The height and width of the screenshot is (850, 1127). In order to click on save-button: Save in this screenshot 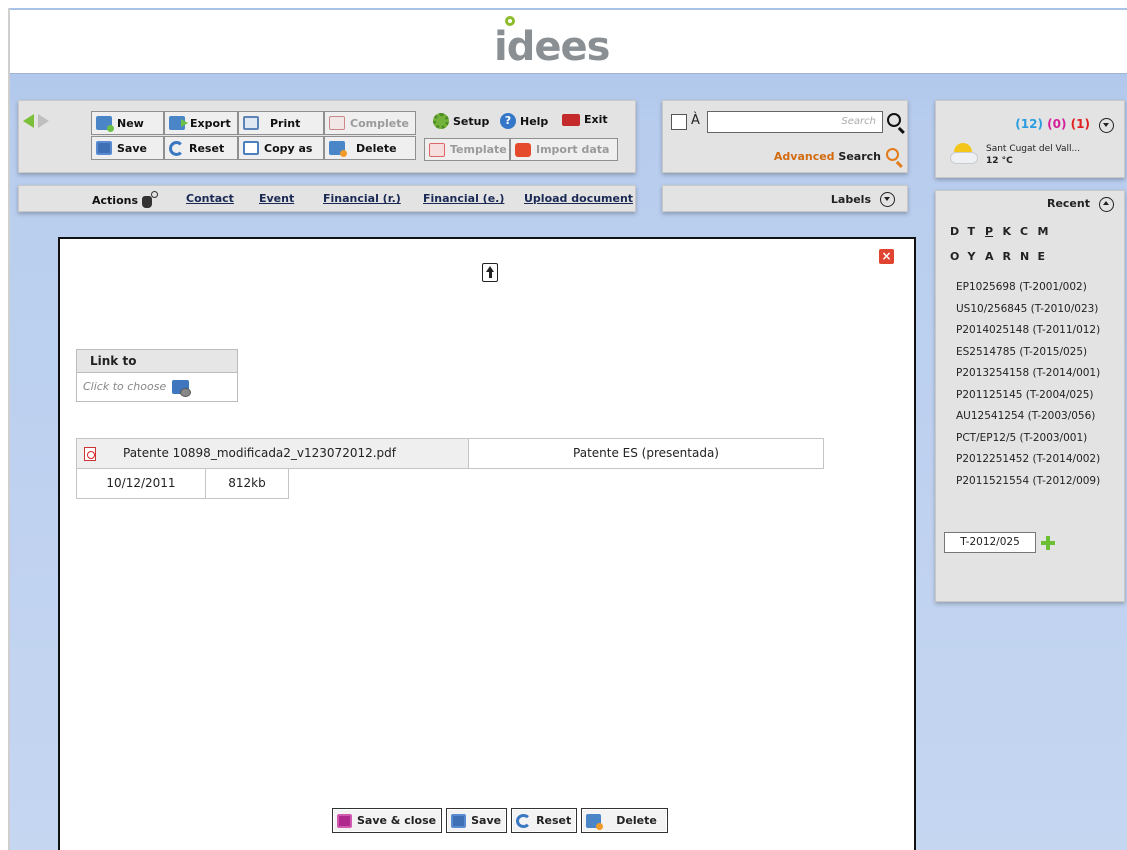, I will do `click(127, 148)`.